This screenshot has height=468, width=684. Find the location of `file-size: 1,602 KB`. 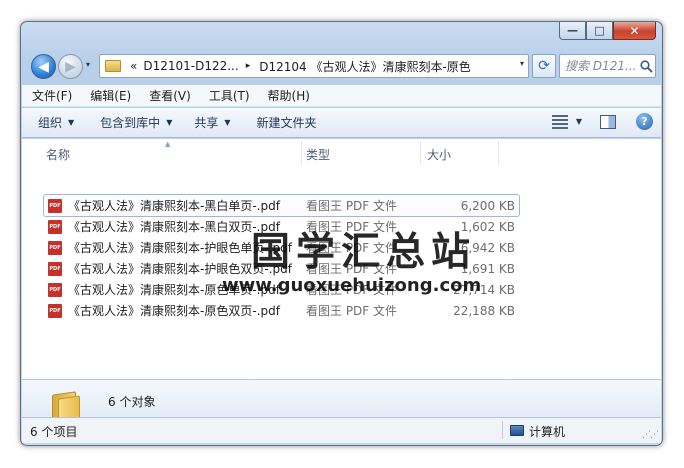

file-size: 1,602 KB is located at coordinates (487, 226).